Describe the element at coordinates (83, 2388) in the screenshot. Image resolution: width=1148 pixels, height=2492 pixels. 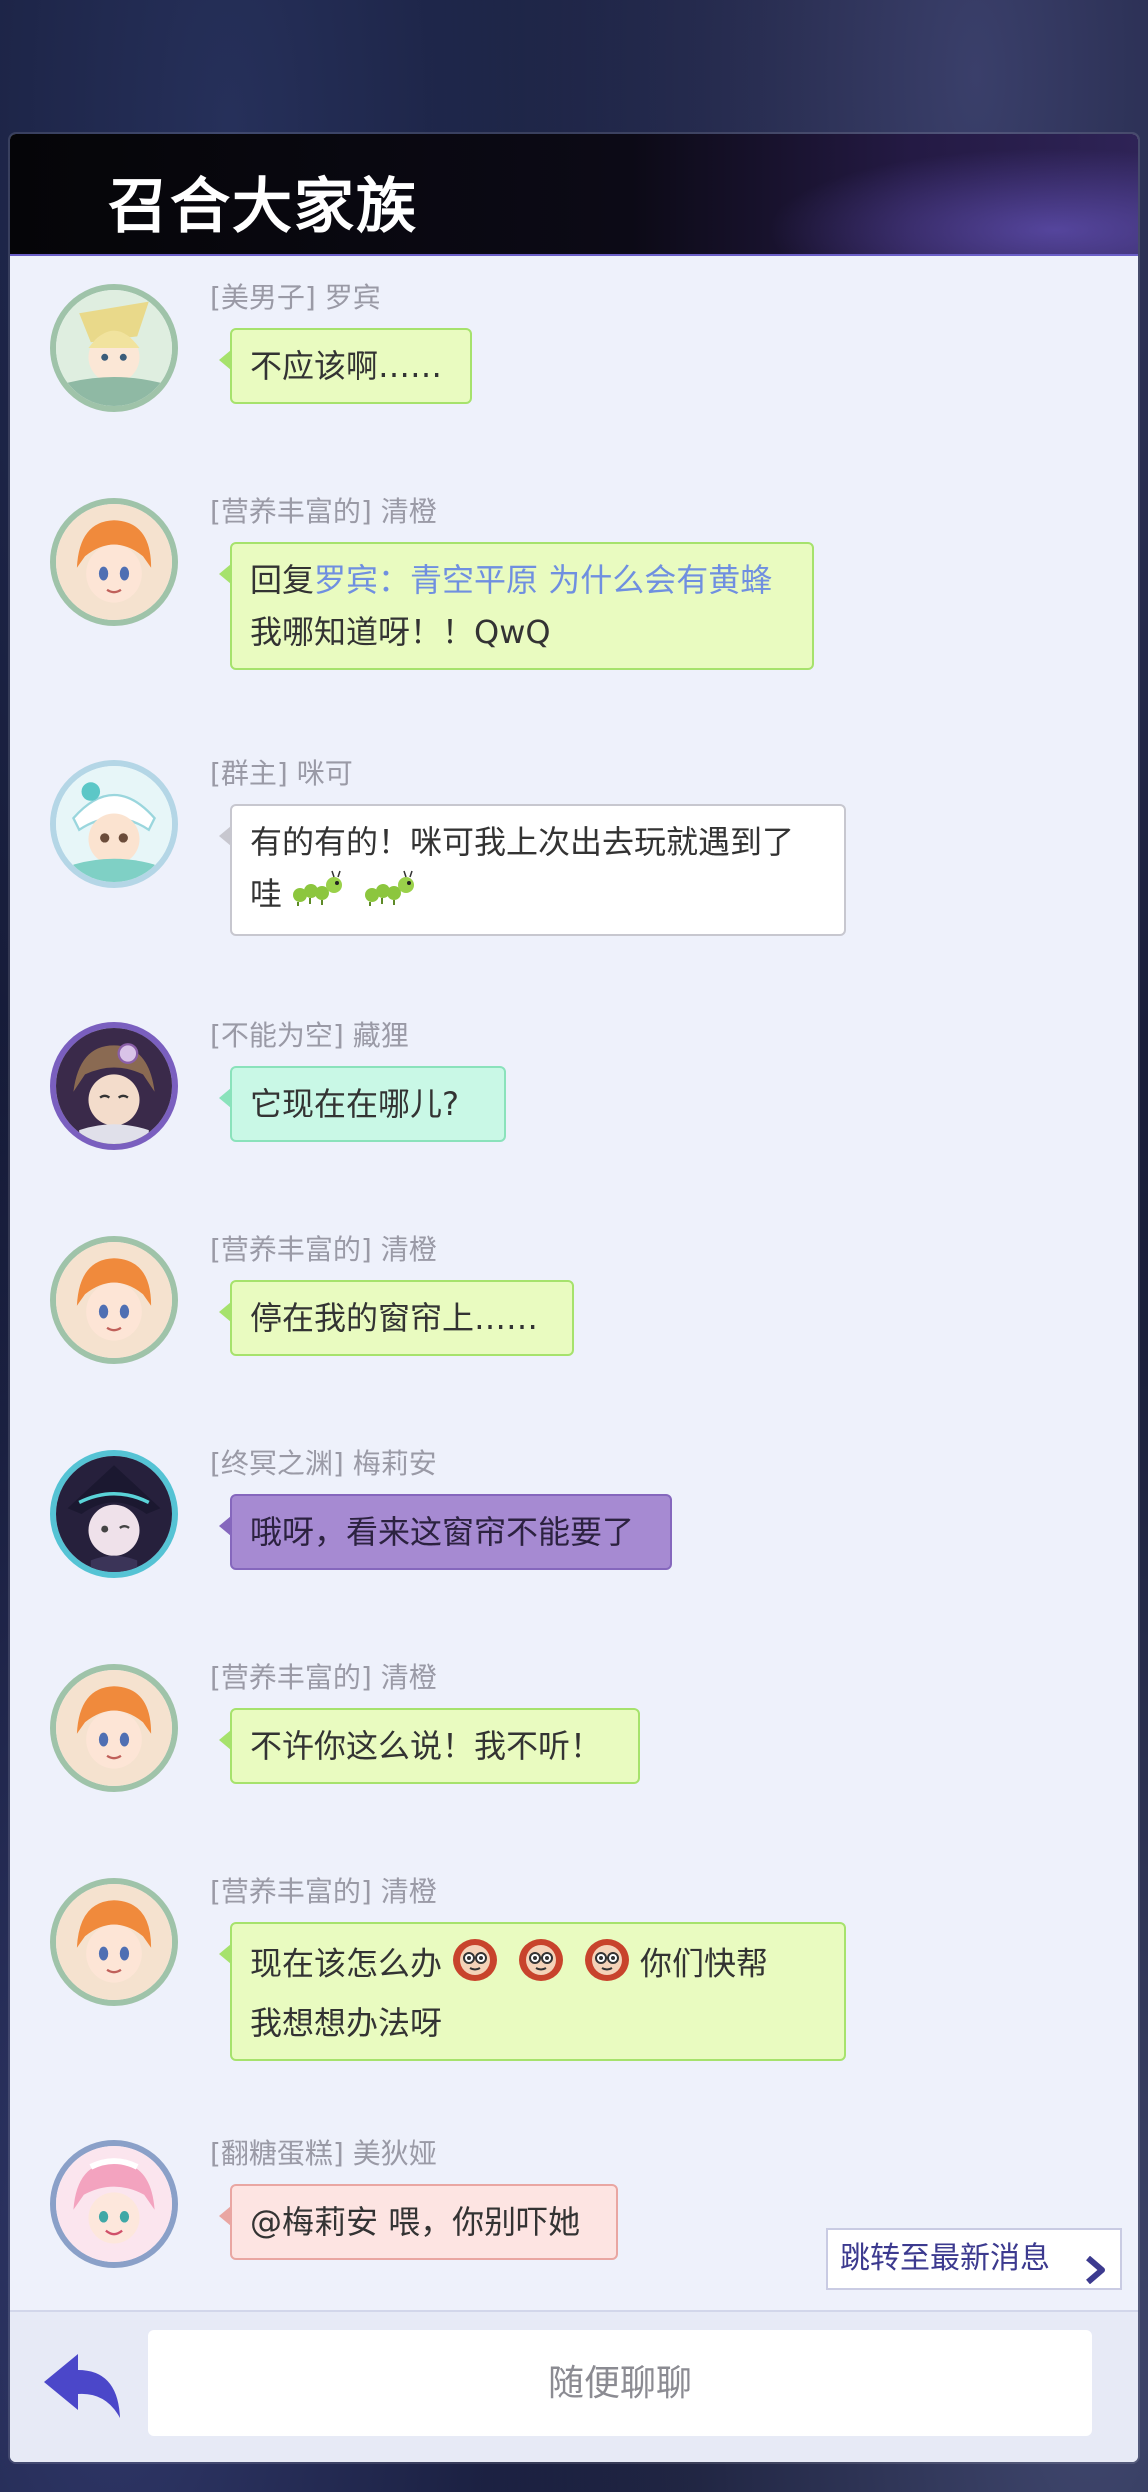
I see `back-arrow-icon` at that location.